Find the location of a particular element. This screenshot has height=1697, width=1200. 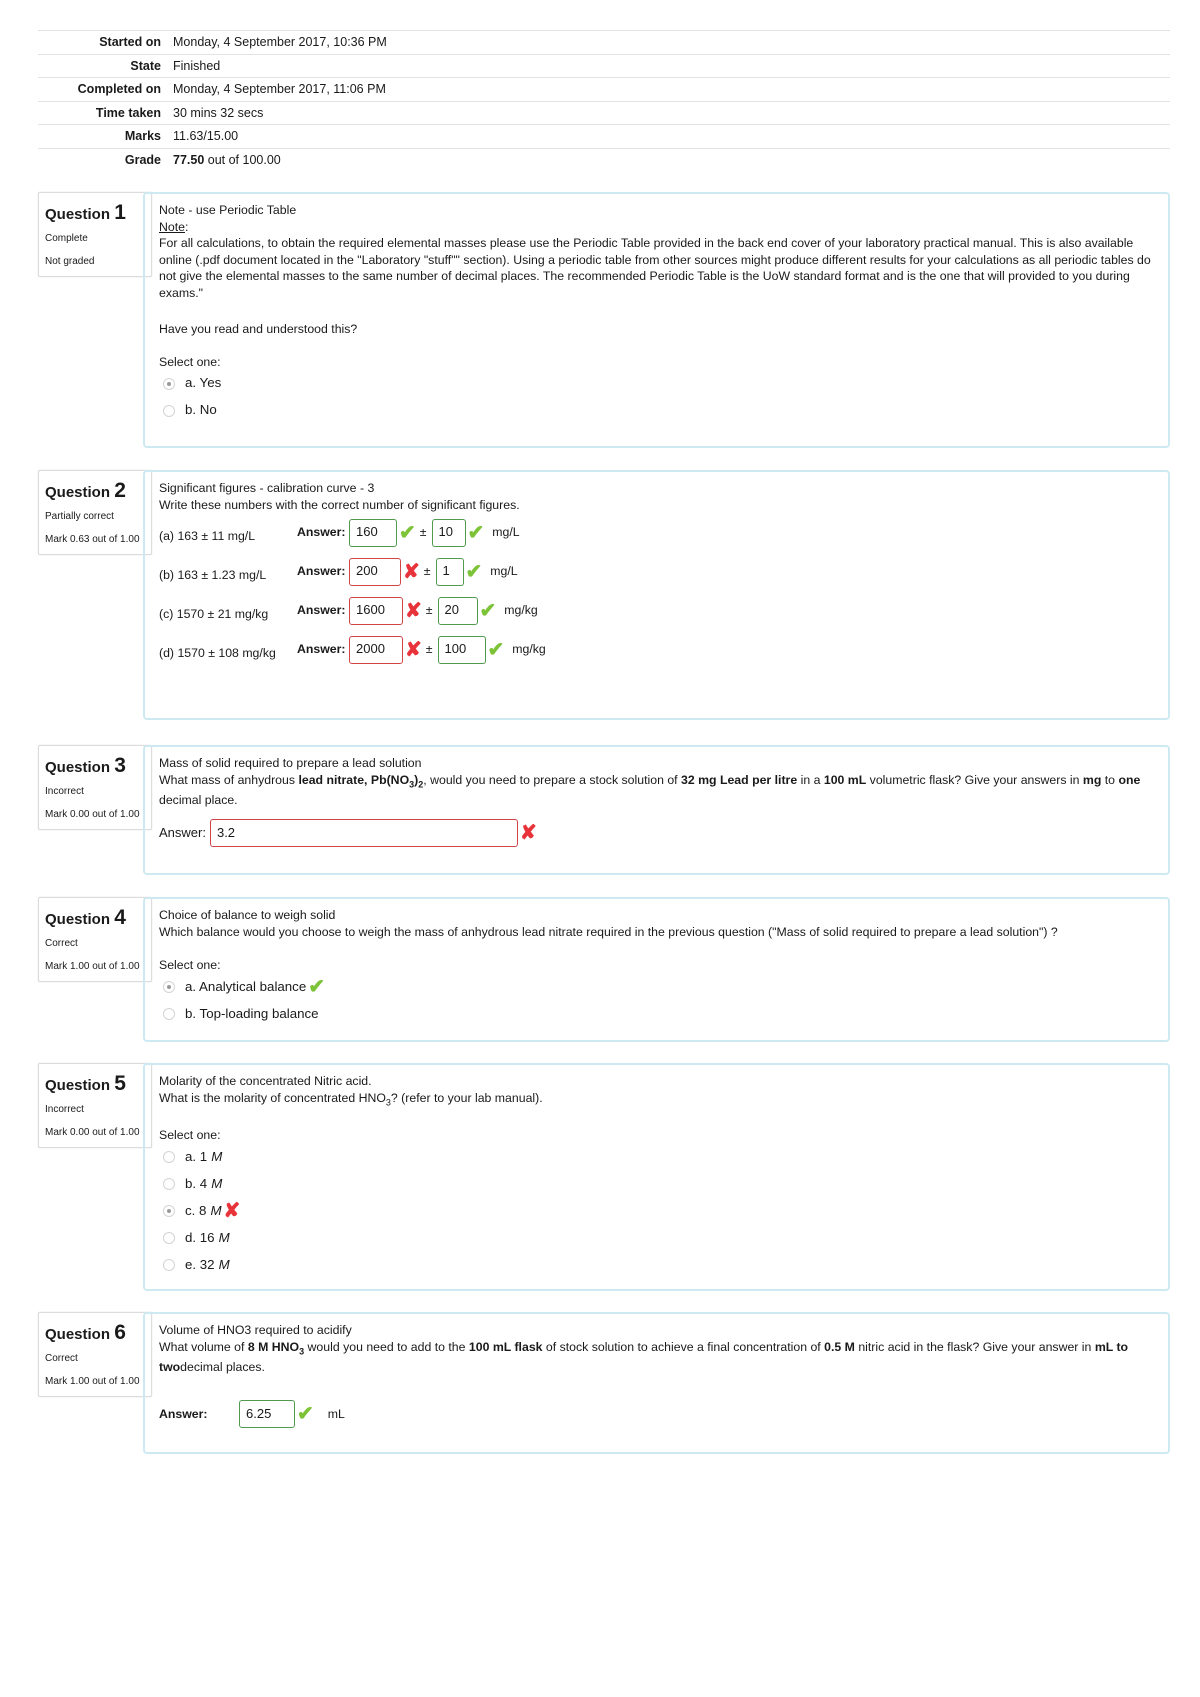

value-input: 200 is located at coordinates (375, 571).